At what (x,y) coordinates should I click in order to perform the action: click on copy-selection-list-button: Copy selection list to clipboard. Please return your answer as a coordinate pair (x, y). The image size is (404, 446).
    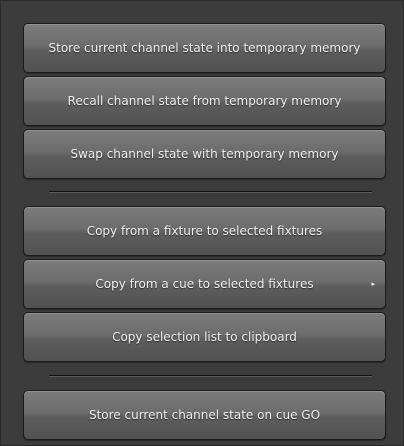
    Looking at the image, I should click on (204, 337).